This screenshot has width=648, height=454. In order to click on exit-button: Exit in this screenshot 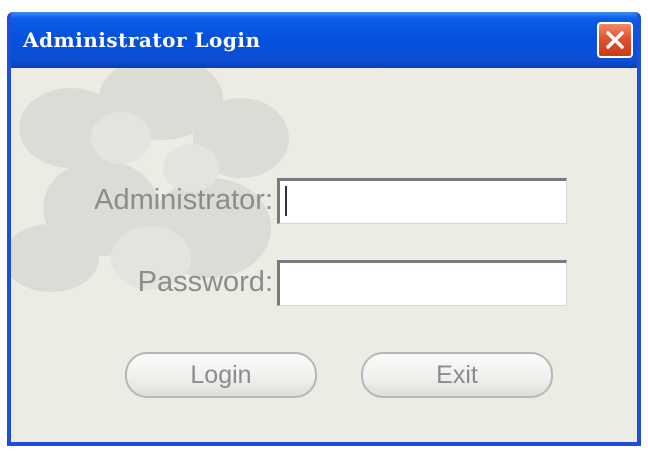, I will do `click(457, 375)`.